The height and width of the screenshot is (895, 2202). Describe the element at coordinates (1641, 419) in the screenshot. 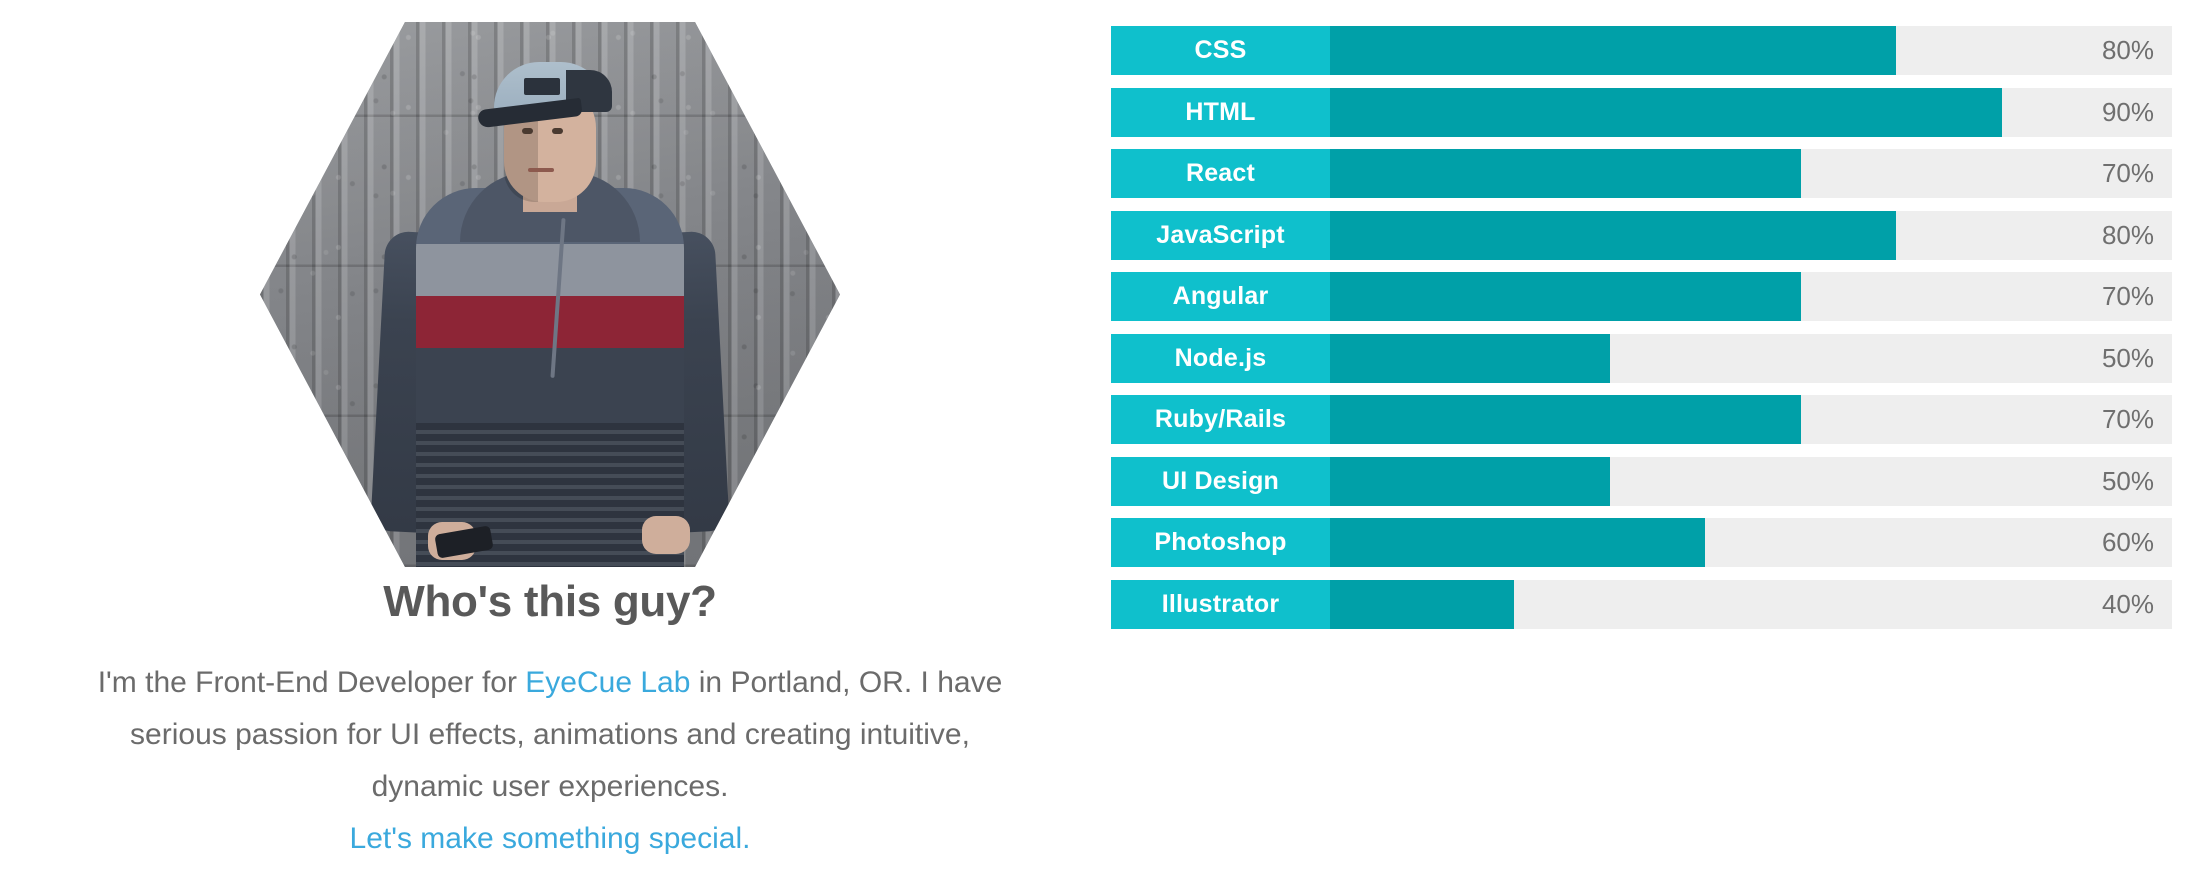

I see `skill-bar-row: Ruby/Rails 70%` at that location.